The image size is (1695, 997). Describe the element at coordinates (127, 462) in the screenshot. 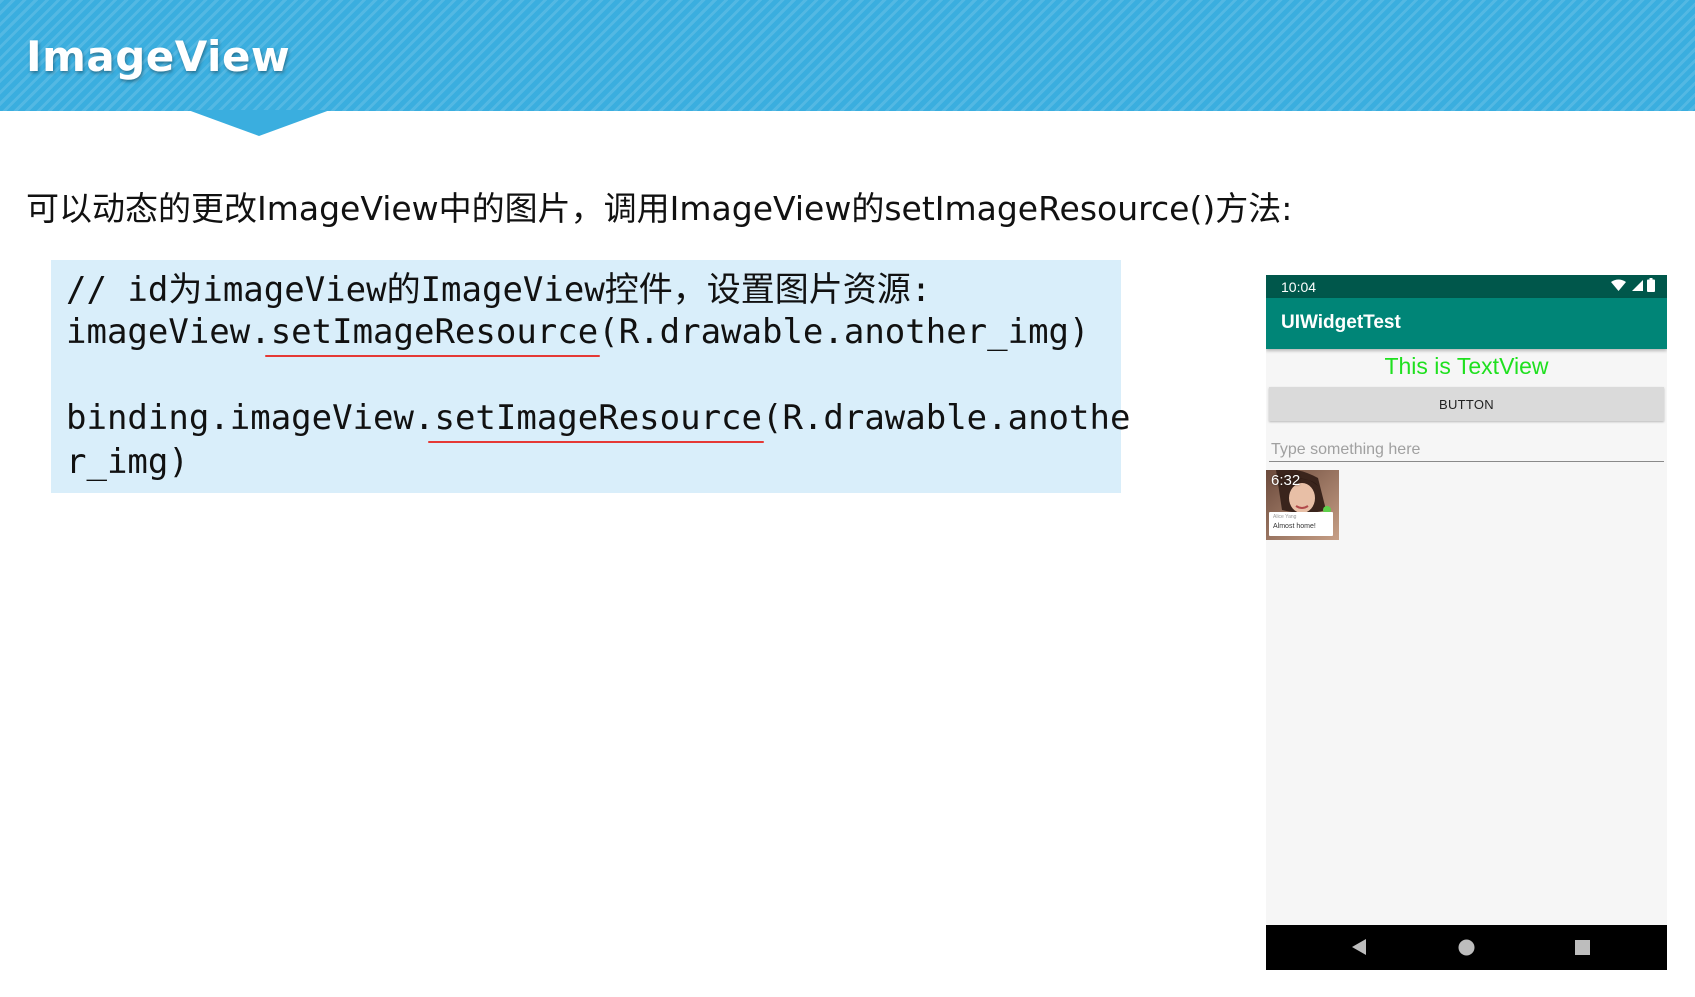

I see `code-line-continuation: r_img)` at that location.